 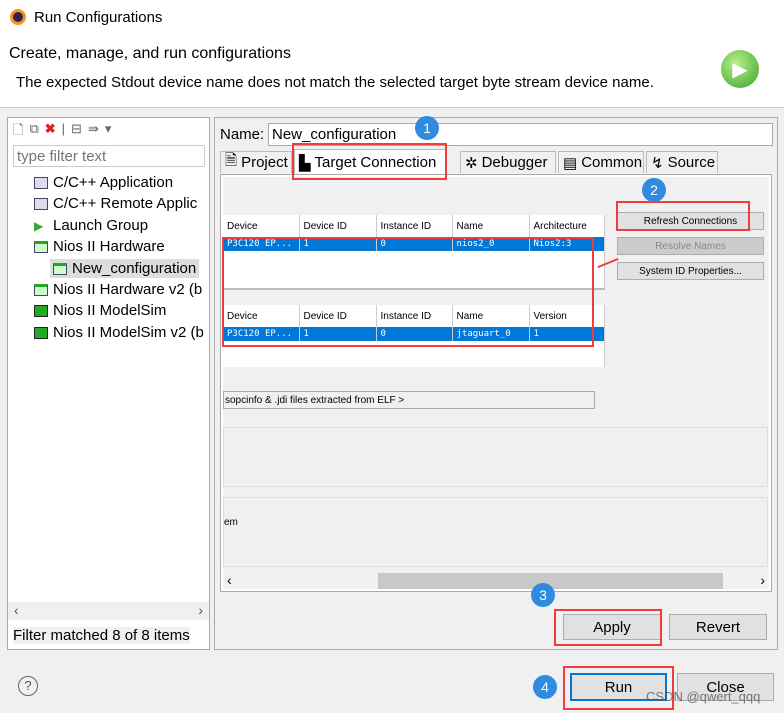 I want to click on delete-icon: ✖, so click(x=50, y=132).